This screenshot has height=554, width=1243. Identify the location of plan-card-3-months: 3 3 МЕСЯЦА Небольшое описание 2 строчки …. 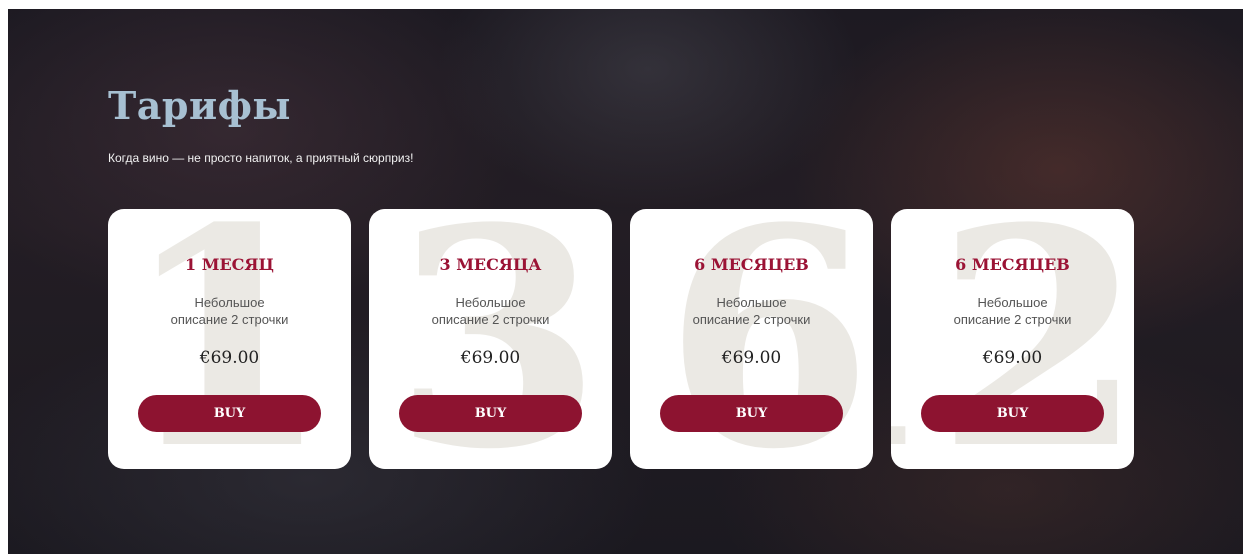
(490, 339).